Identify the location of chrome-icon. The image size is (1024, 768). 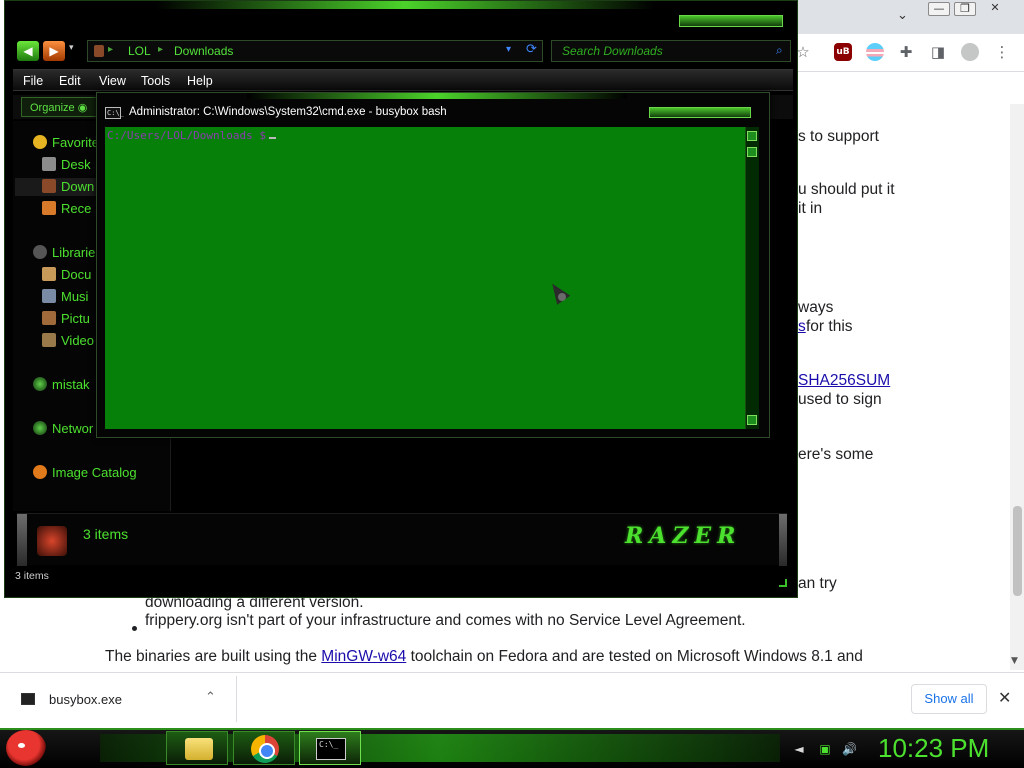
(265, 749).